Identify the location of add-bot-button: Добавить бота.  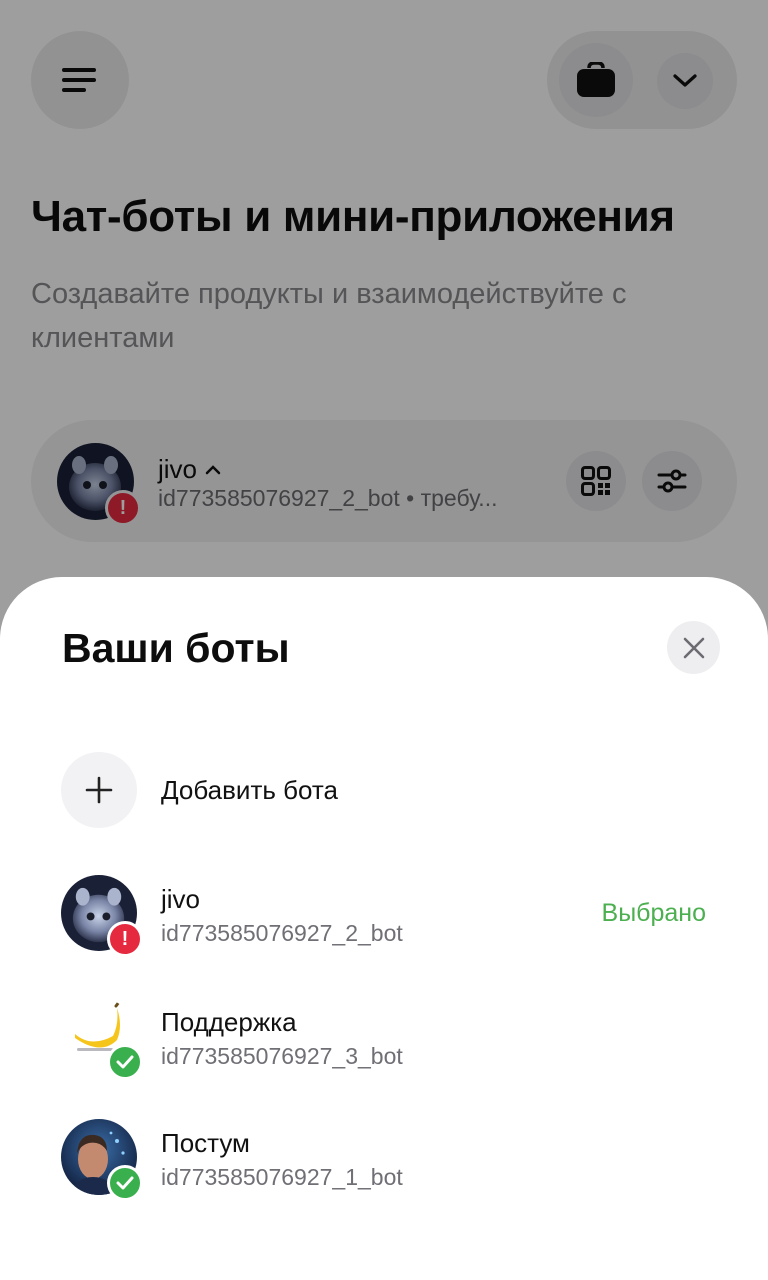
(384, 802).